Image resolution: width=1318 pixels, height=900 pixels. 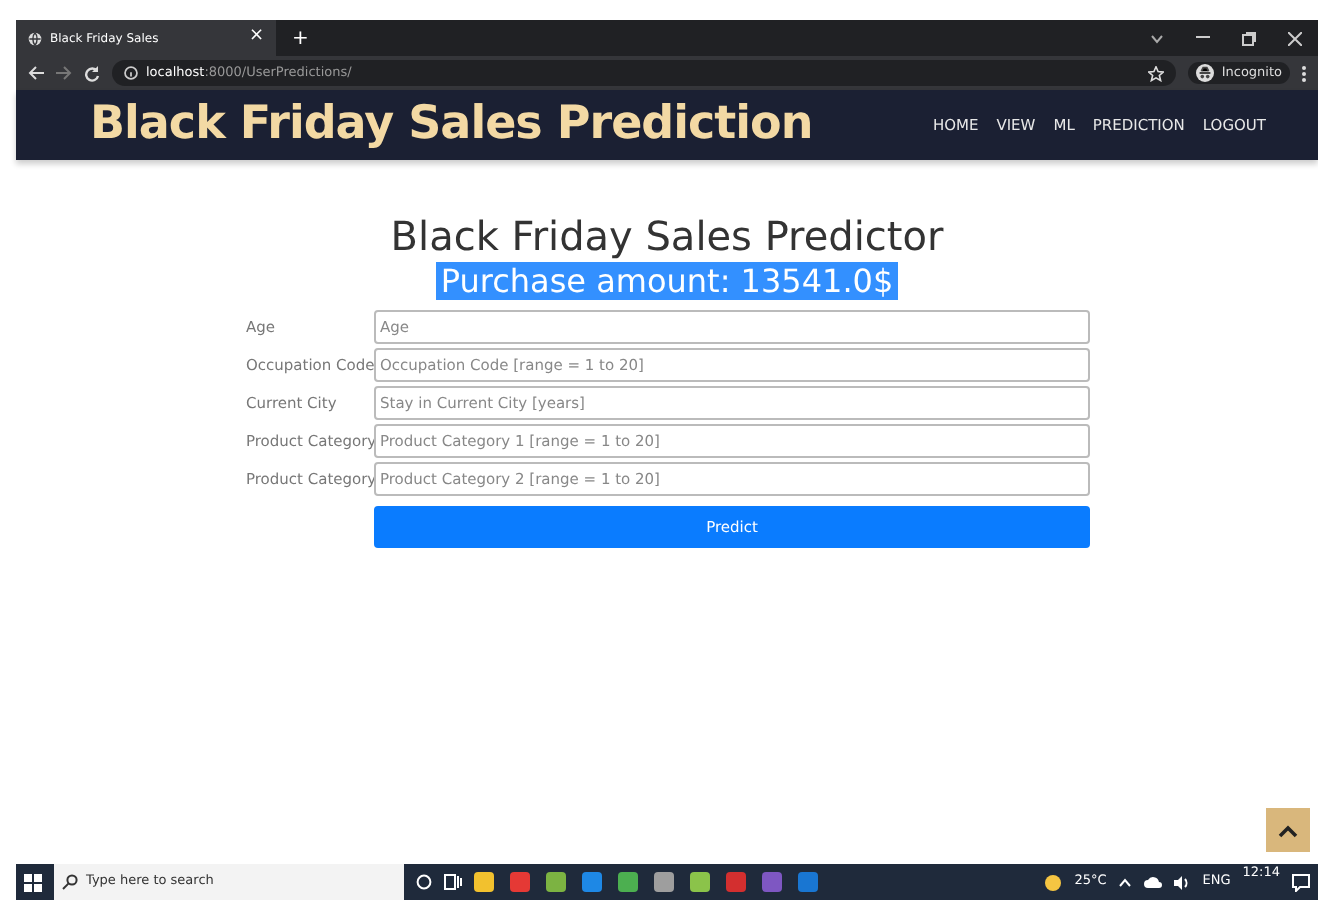 What do you see at coordinates (1157, 38) in the screenshot?
I see `chevron-down-icon` at bounding box center [1157, 38].